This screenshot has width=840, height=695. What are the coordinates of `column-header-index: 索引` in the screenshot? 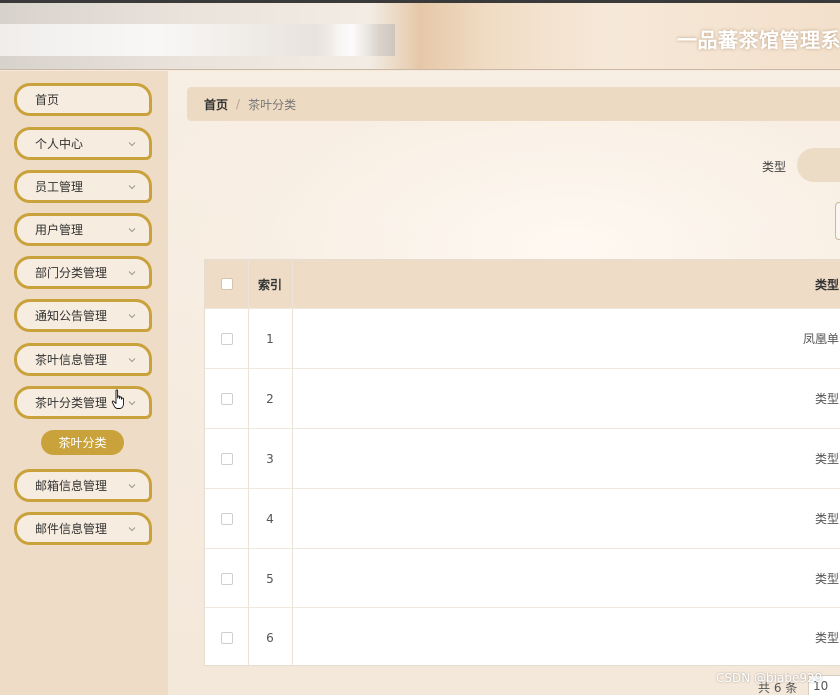 It's located at (269, 284).